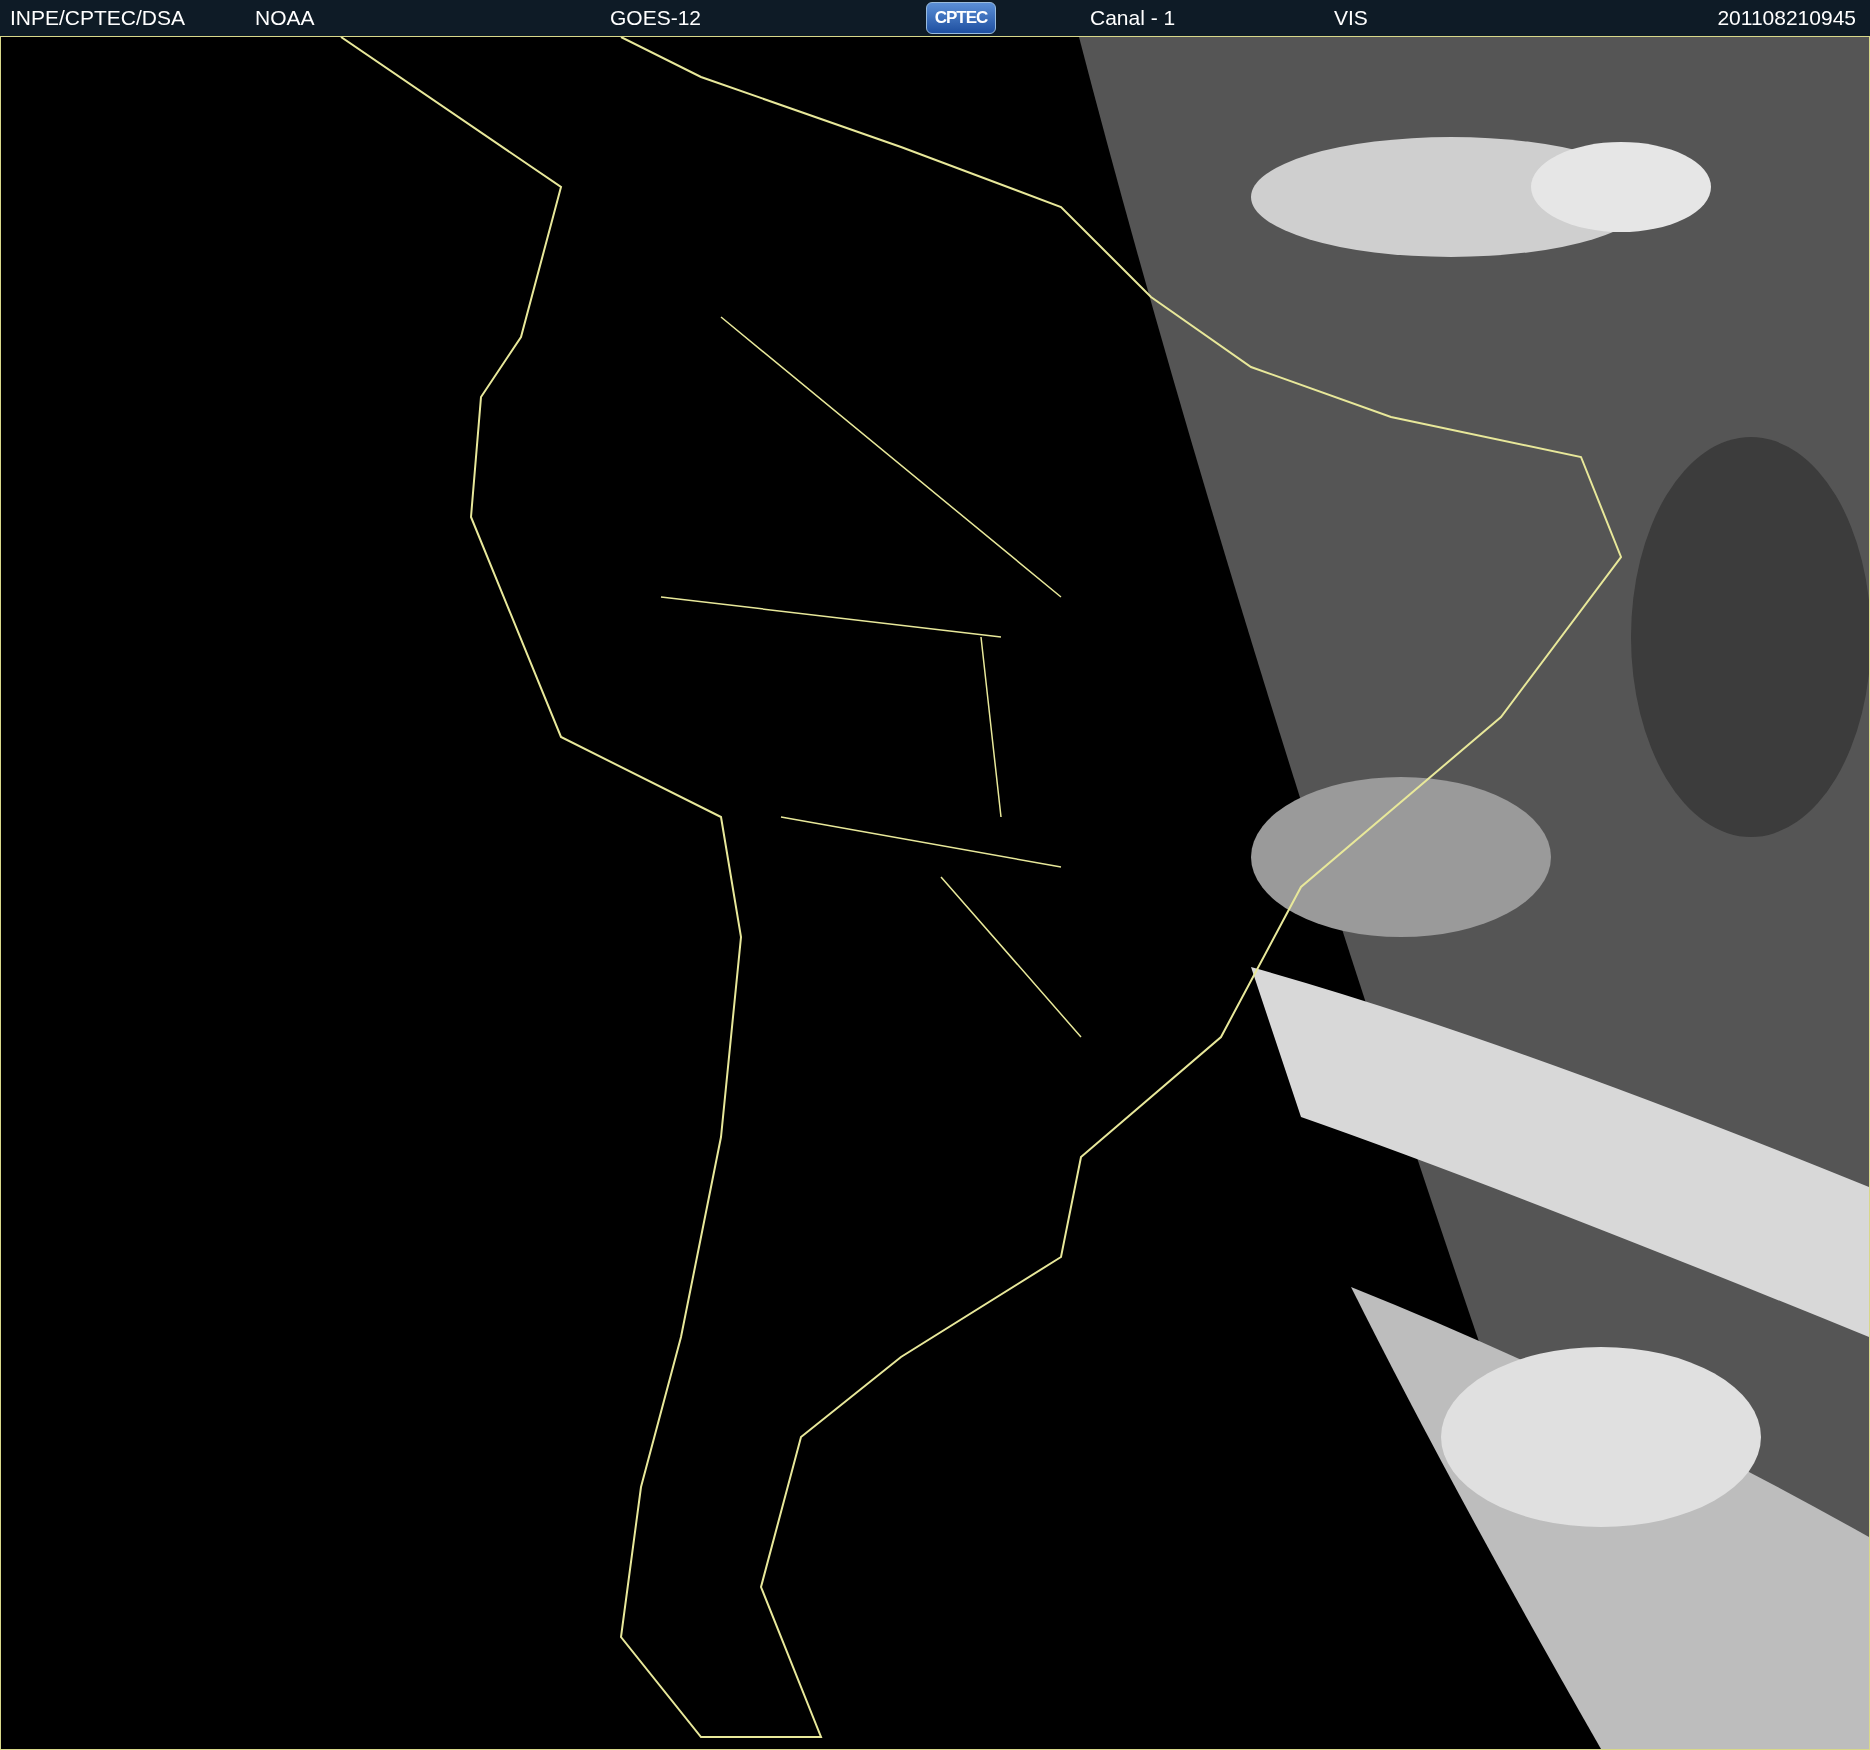 Image resolution: width=1870 pixels, height=1750 pixels. What do you see at coordinates (1786, 18) in the screenshot?
I see `header-label: 201108210945` at bounding box center [1786, 18].